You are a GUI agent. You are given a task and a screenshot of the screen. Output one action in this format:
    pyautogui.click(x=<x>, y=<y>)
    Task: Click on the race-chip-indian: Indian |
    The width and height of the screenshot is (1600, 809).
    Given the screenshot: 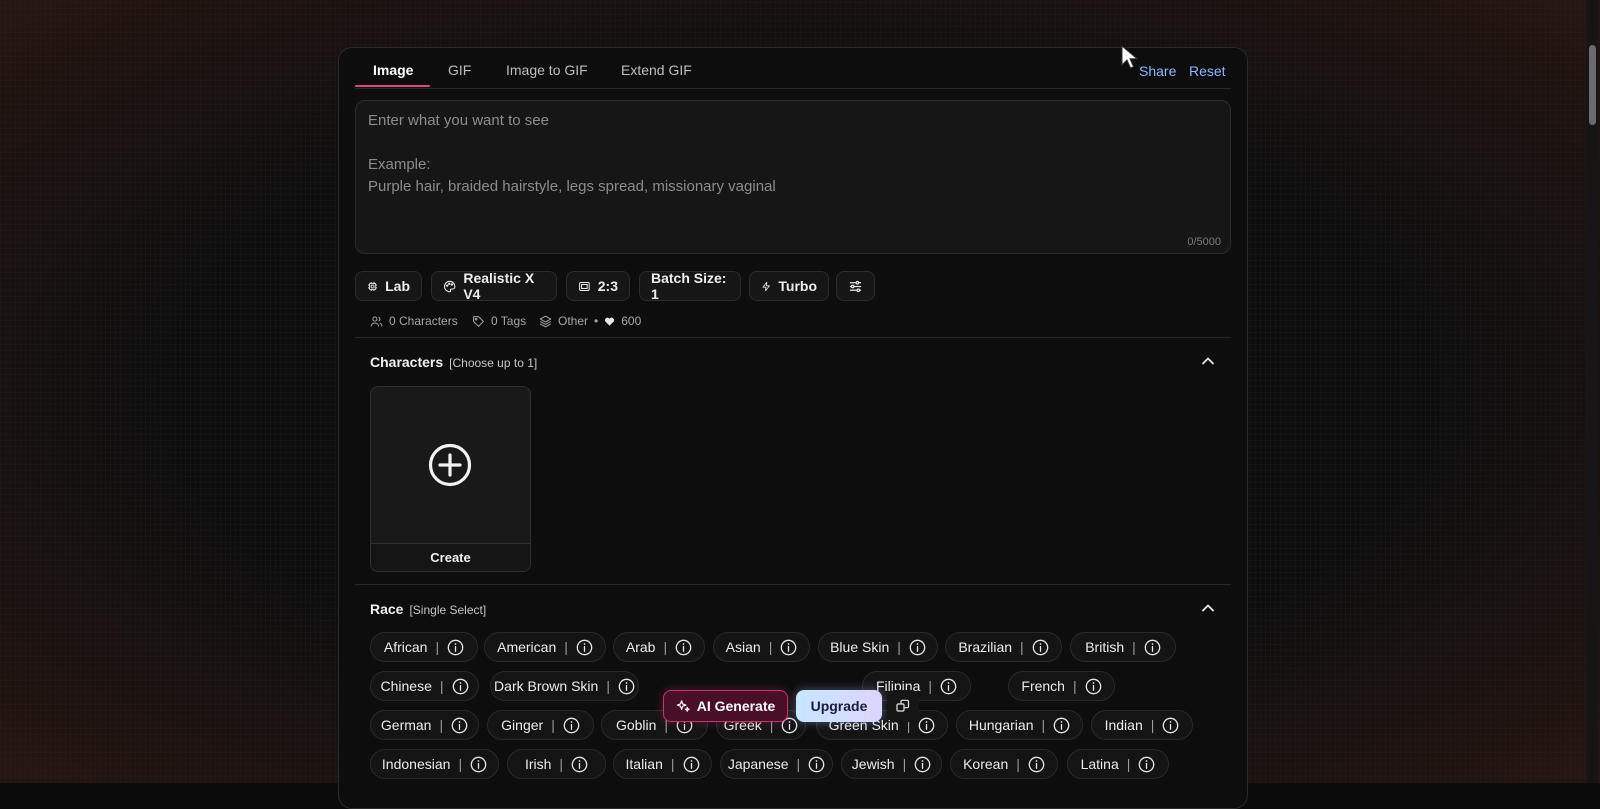 What is the action you would take?
    pyautogui.click(x=1142, y=725)
    